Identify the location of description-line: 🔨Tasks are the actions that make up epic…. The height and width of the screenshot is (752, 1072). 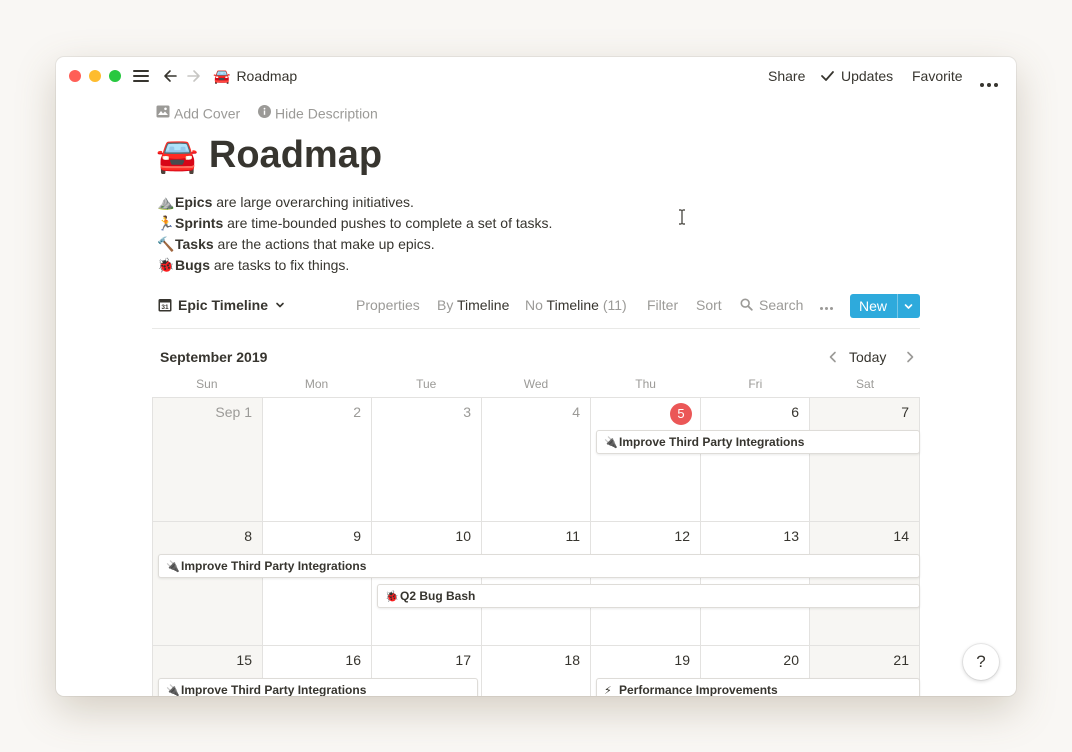
(354, 244).